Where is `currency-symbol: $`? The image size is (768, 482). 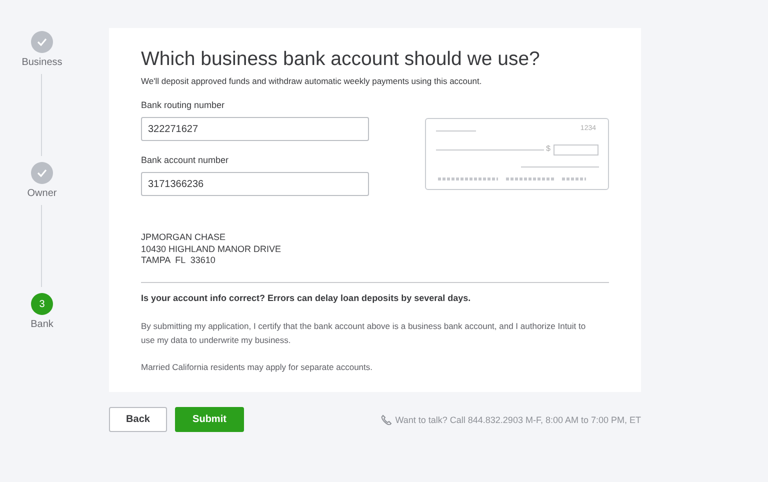
currency-symbol: $ is located at coordinates (548, 148).